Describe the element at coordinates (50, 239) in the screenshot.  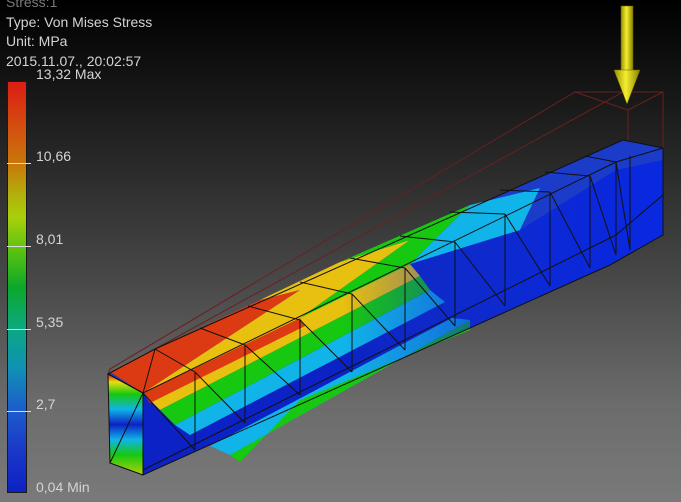
I see `scale-label: 8,01` at that location.